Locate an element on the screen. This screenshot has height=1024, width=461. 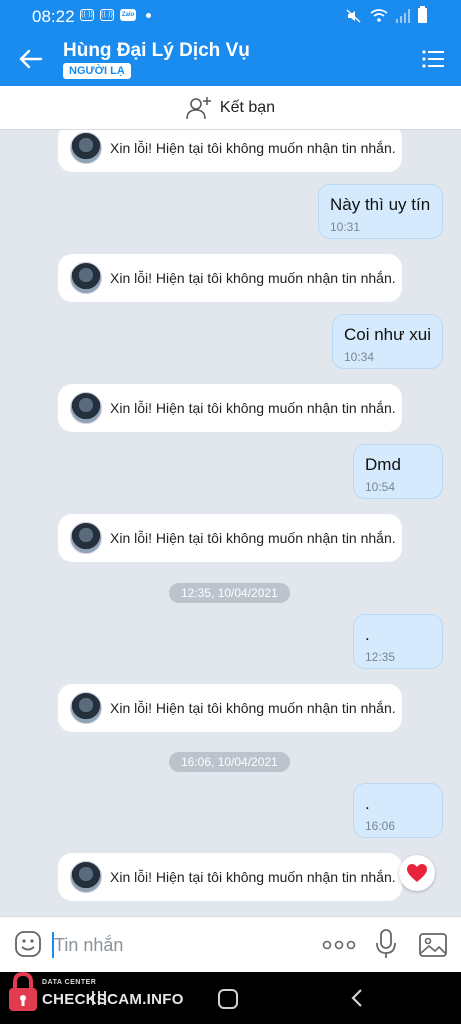
watermark-logo: DATA CENTER CHECKSCAM.INFO is located at coordinates (99, 993).